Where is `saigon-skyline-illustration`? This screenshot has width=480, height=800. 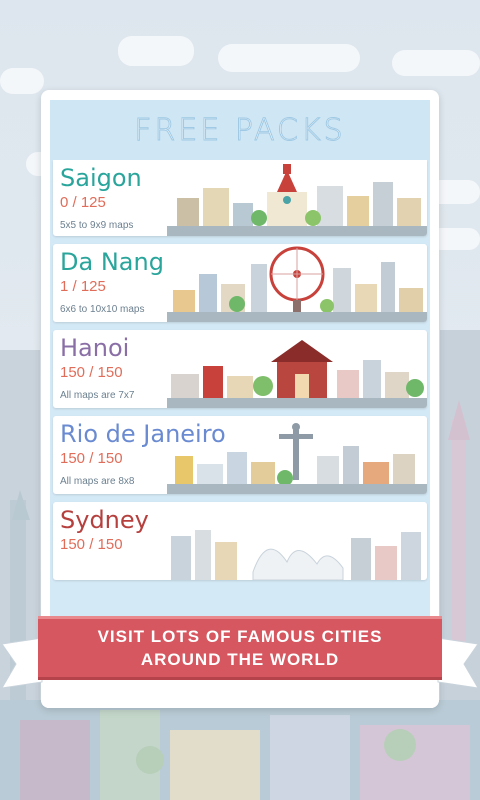 saigon-skyline-illustration is located at coordinates (297, 198).